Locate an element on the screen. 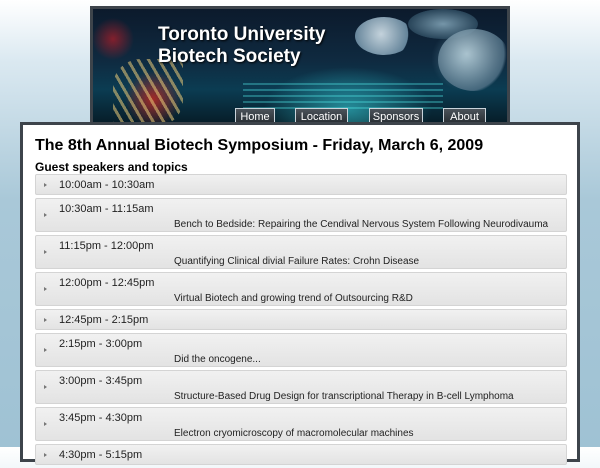 This screenshot has width=600, height=468. schedule-time: 10:00am - 10:30am is located at coordinates (107, 185).